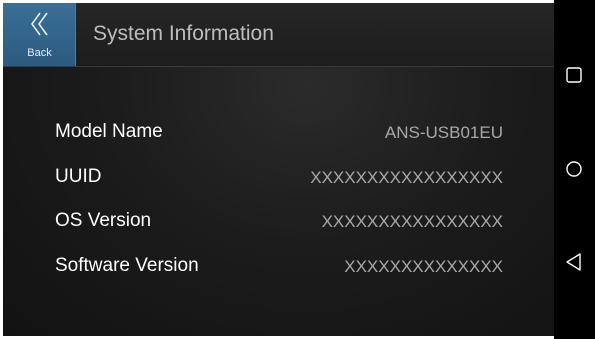 The image size is (595, 339). What do you see at coordinates (109, 131) in the screenshot?
I see `info-label: Model Name` at bounding box center [109, 131].